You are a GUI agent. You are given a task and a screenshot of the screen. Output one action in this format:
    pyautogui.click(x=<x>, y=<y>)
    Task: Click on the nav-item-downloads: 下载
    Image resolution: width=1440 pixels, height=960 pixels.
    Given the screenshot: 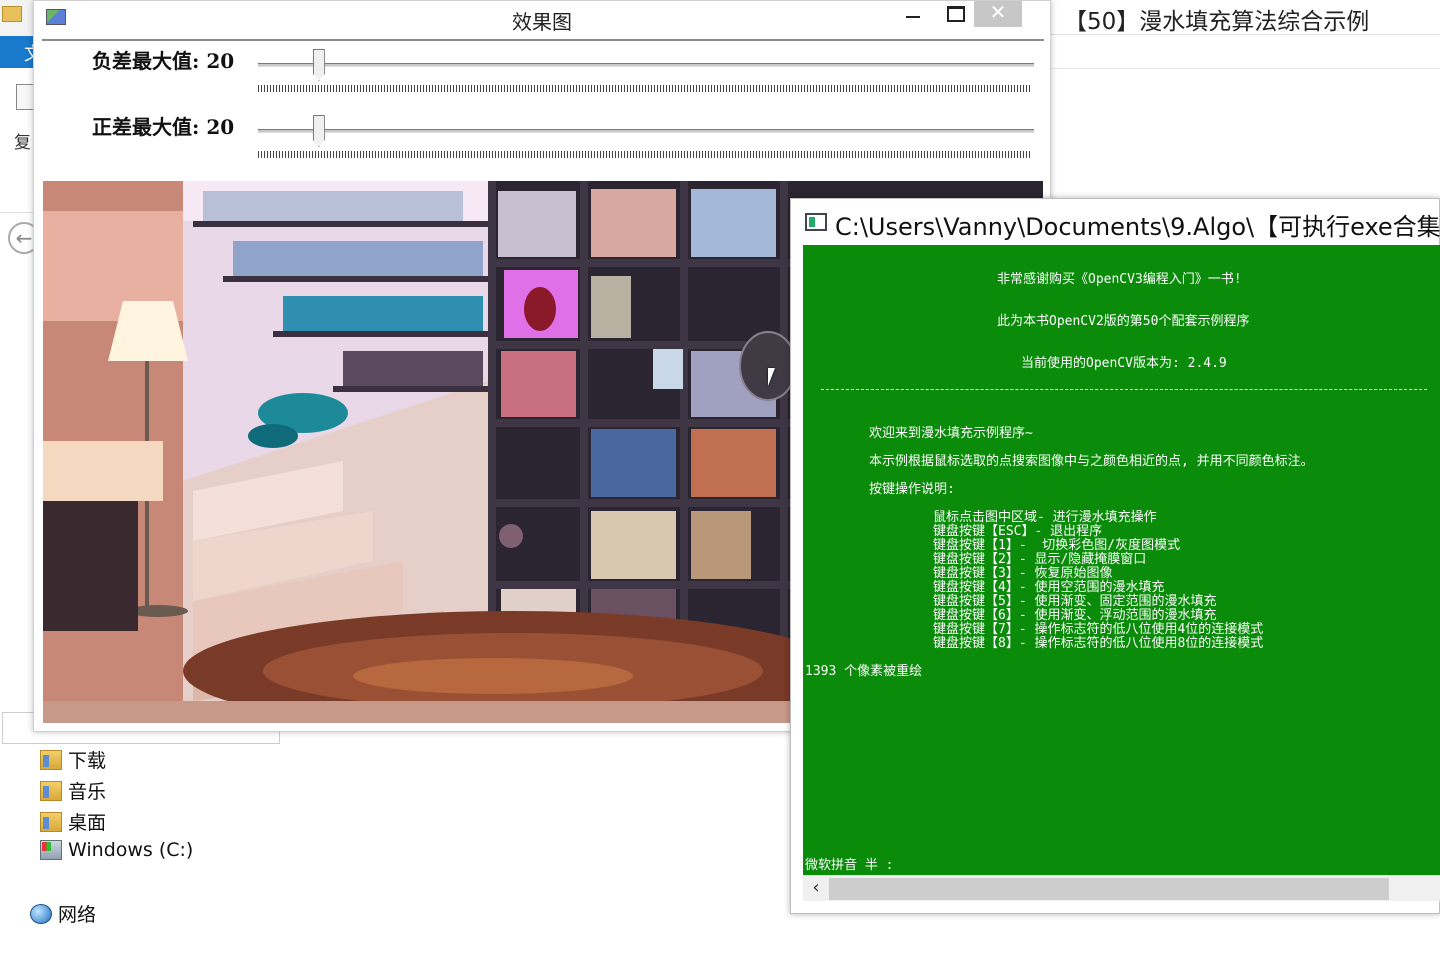 What is the action you would take?
    pyautogui.click(x=73, y=759)
    